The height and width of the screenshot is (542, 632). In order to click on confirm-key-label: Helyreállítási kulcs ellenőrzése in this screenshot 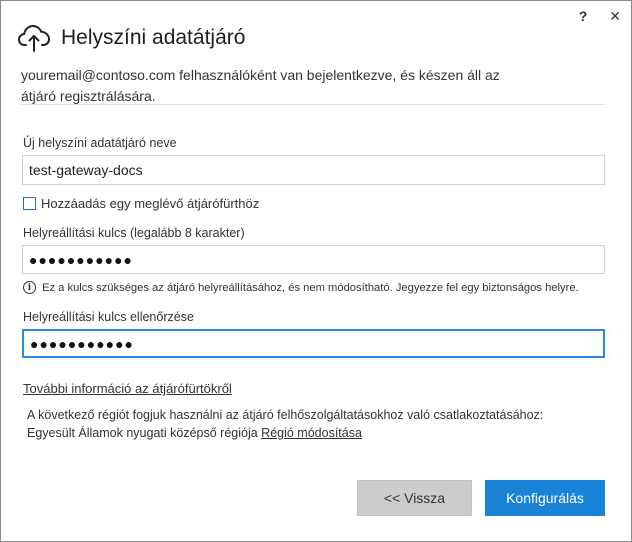, I will do `click(108, 317)`.